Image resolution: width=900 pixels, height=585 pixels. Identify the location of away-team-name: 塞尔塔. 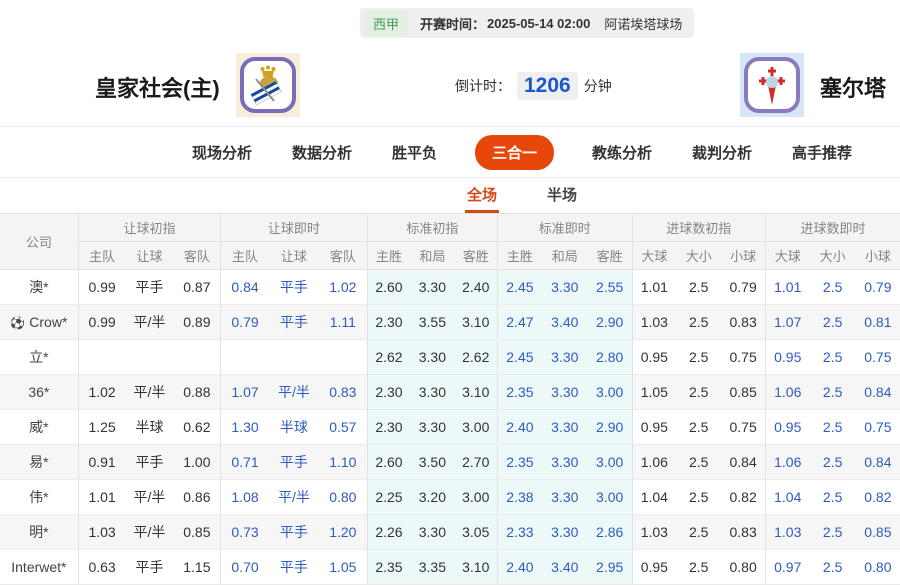
(853, 88).